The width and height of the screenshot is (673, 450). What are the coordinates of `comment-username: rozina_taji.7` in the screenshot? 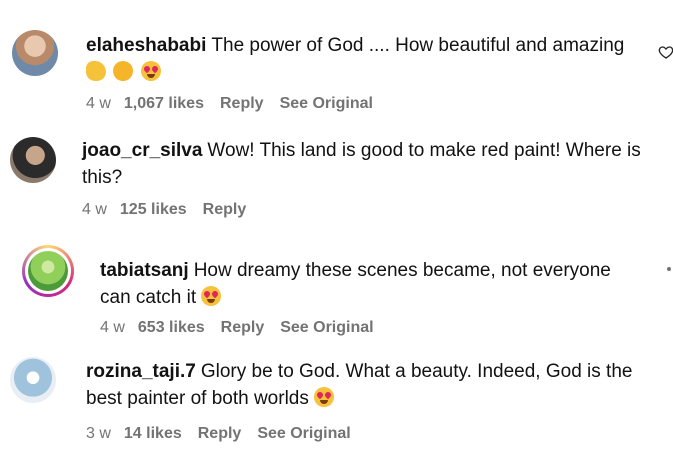 It's located at (141, 371).